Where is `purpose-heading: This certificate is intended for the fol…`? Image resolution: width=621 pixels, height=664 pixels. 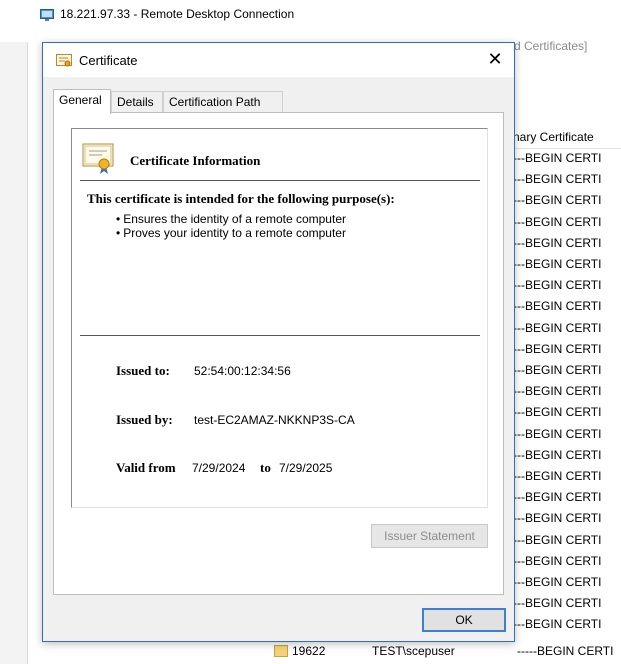
purpose-heading: This certificate is intended for the fol… is located at coordinates (241, 198).